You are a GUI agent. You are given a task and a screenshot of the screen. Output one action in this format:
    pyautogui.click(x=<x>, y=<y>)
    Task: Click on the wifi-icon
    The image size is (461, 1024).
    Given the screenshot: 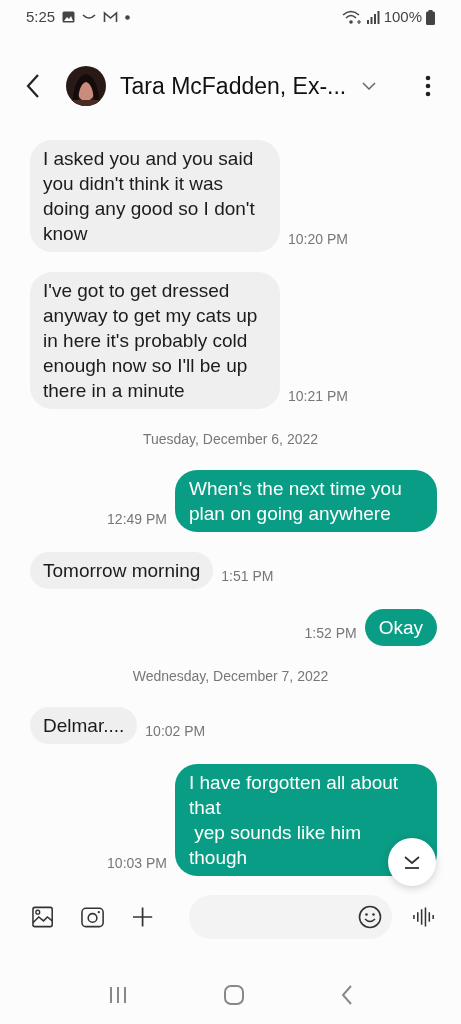 What is the action you would take?
    pyautogui.click(x=351, y=17)
    